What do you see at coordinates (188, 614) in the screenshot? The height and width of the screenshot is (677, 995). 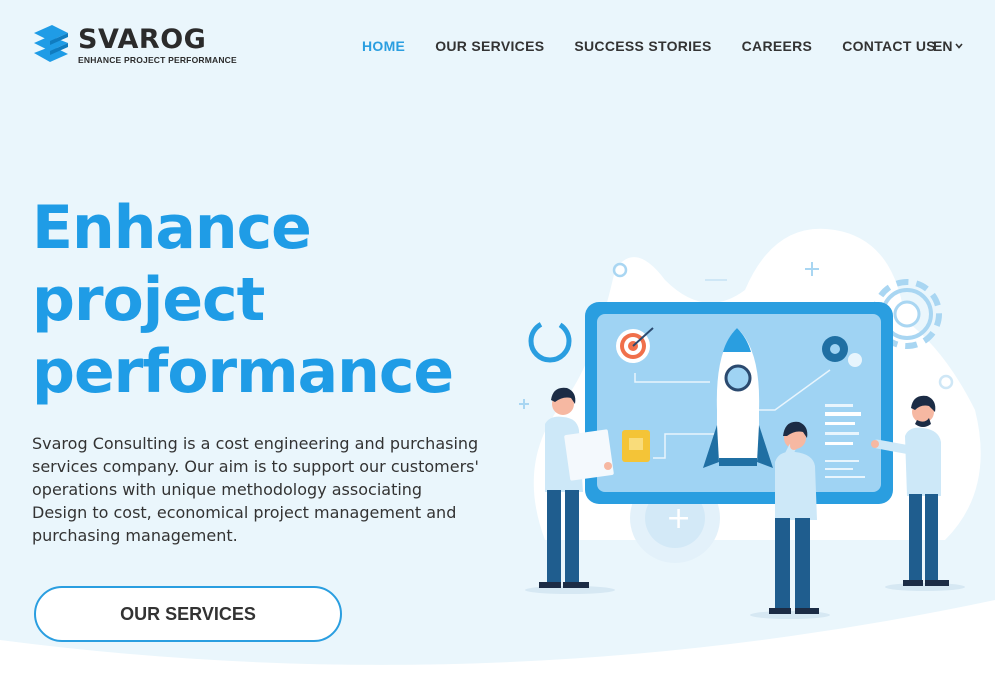 I see `our-services-button: OUR SERVICES` at bounding box center [188, 614].